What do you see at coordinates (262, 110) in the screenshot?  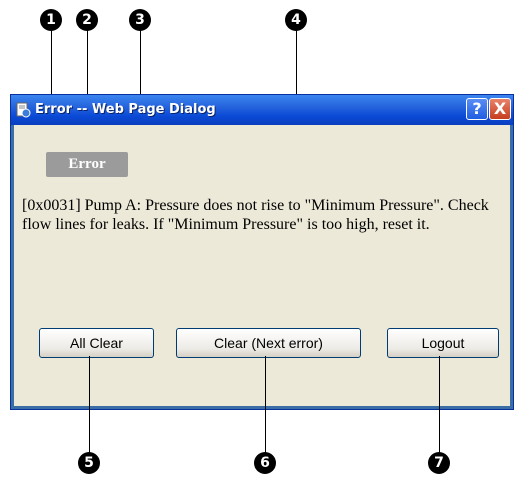 I see `title-bar: Error -- Web Page Dialog ? X` at bounding box center [262, 110].